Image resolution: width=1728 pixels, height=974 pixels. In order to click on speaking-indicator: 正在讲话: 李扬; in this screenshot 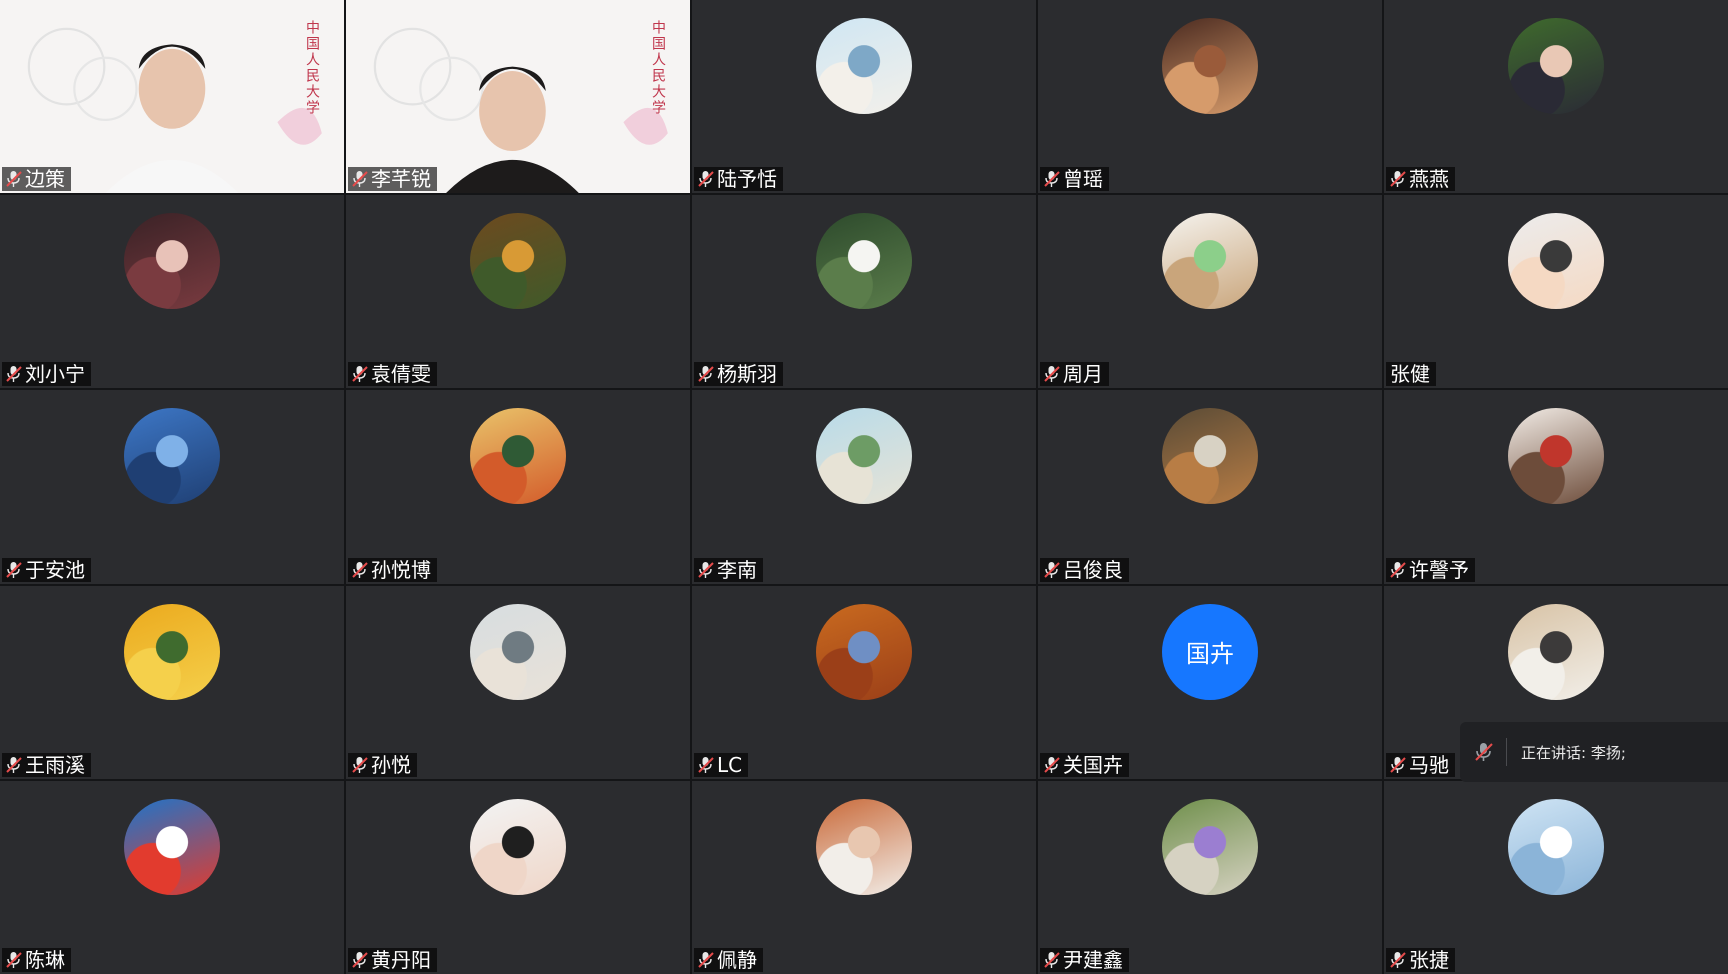, I will do `click(1594, 752)`.